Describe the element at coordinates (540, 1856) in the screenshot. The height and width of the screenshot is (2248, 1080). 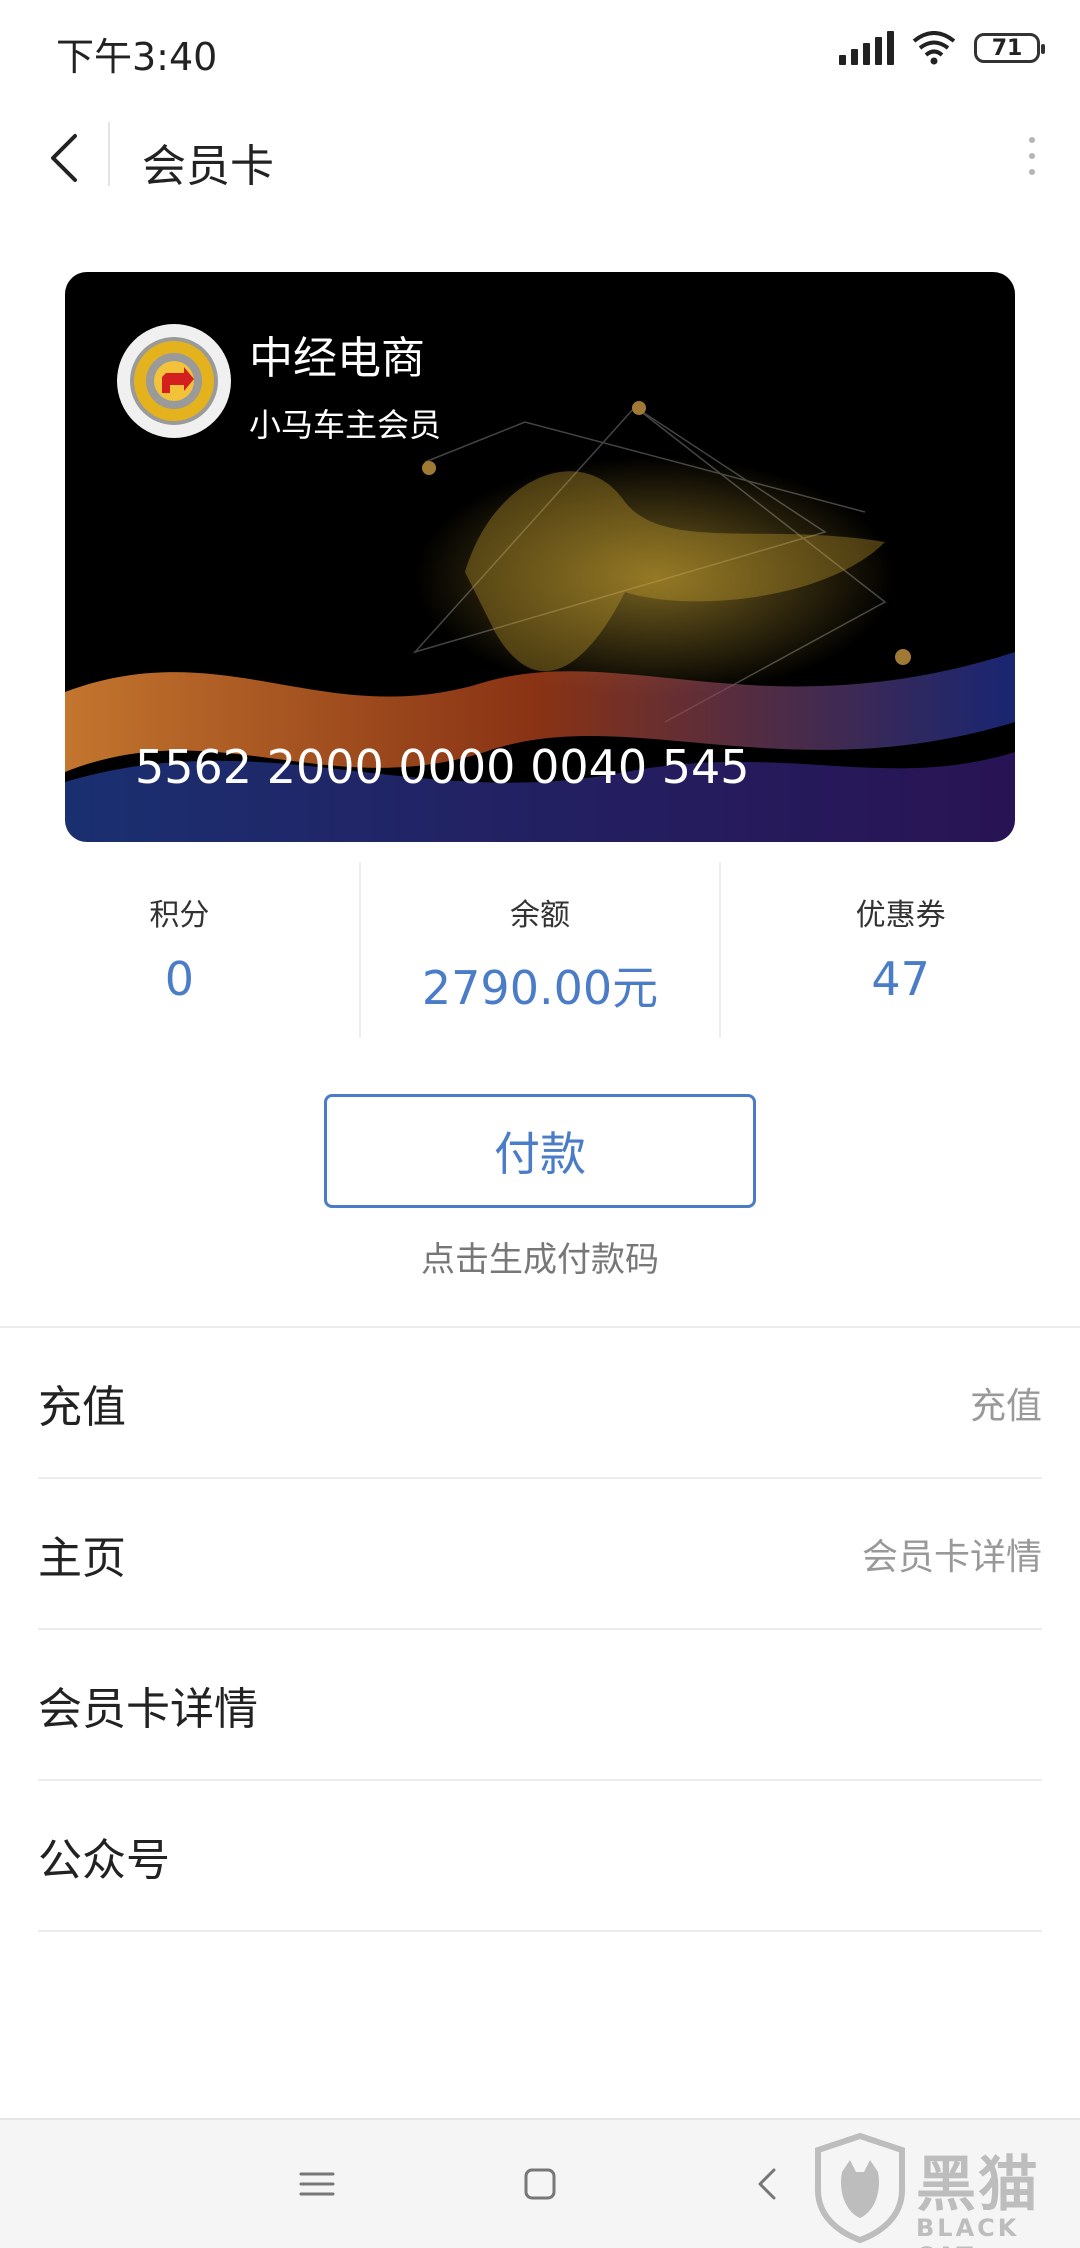
I see `menu-item-official-account: 公众号` at that location.